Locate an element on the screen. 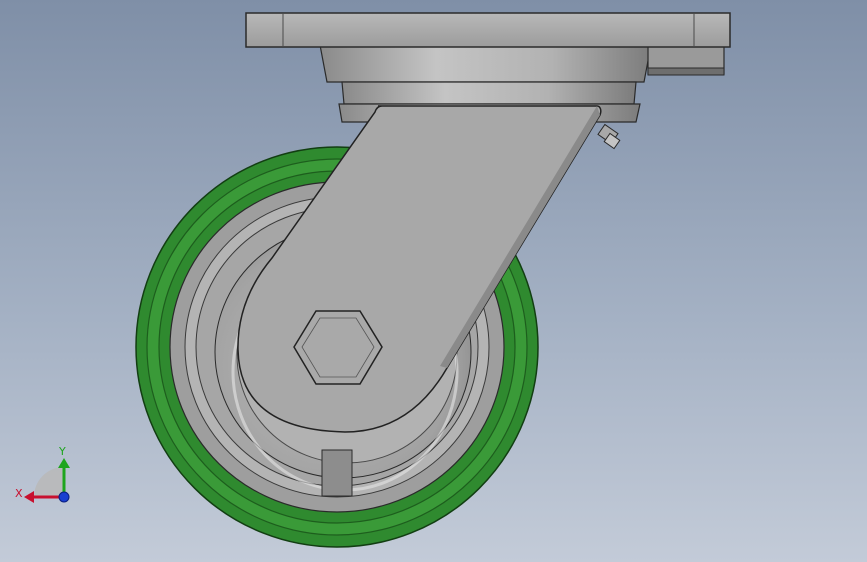  triad-x-label: X is located at coordinates (19, 493).